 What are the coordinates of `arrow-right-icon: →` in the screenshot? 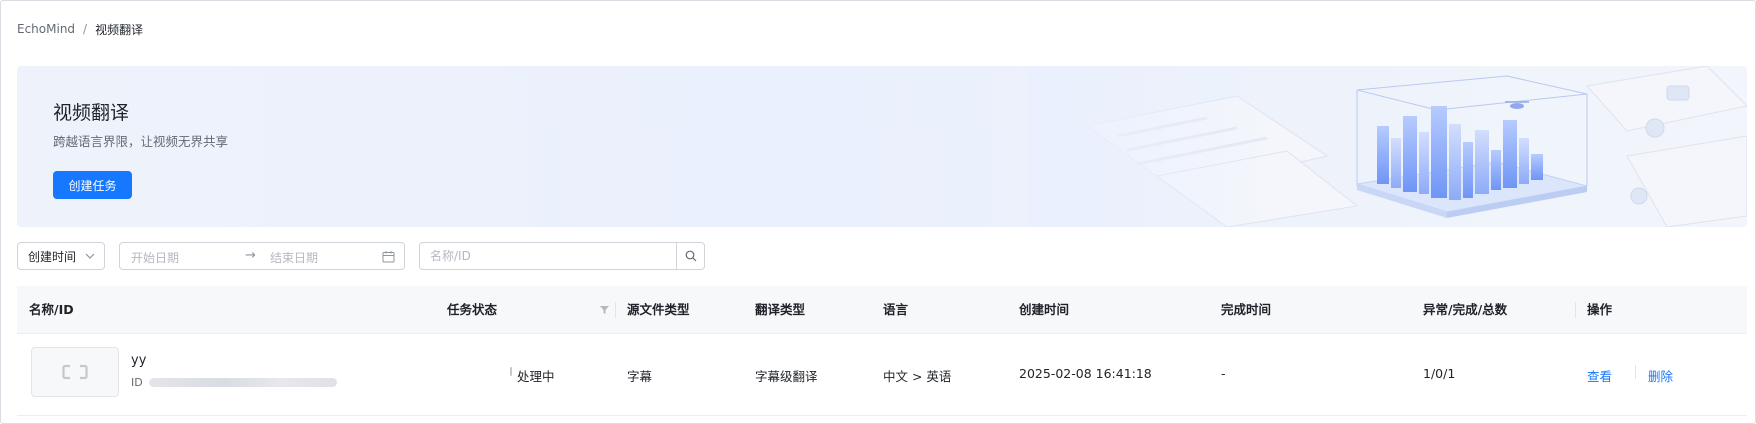 It's located at (250, 255).